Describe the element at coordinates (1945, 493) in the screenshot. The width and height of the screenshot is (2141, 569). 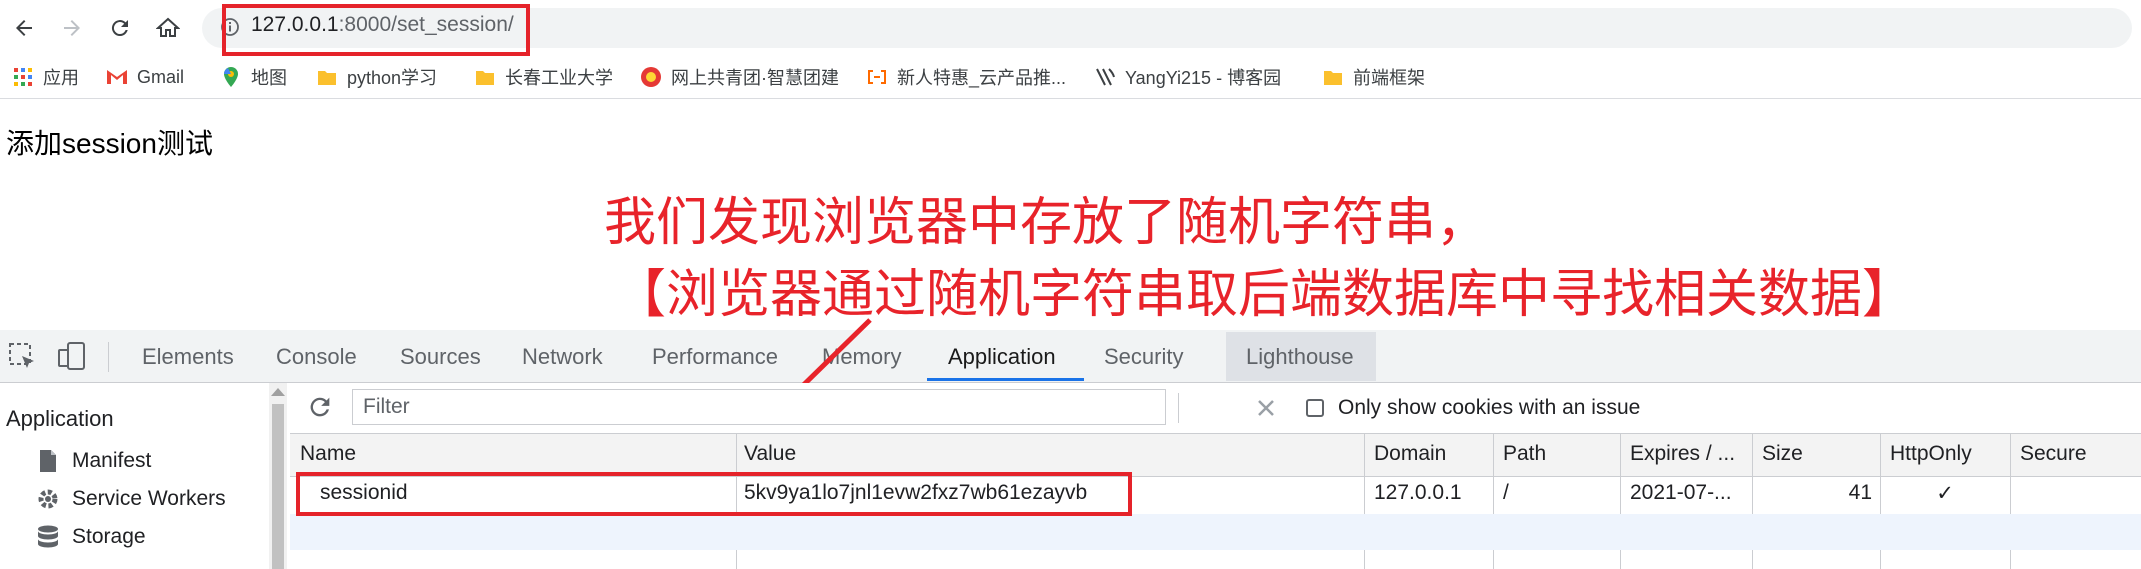
I see `cookie-httponly: ✓` at that location.